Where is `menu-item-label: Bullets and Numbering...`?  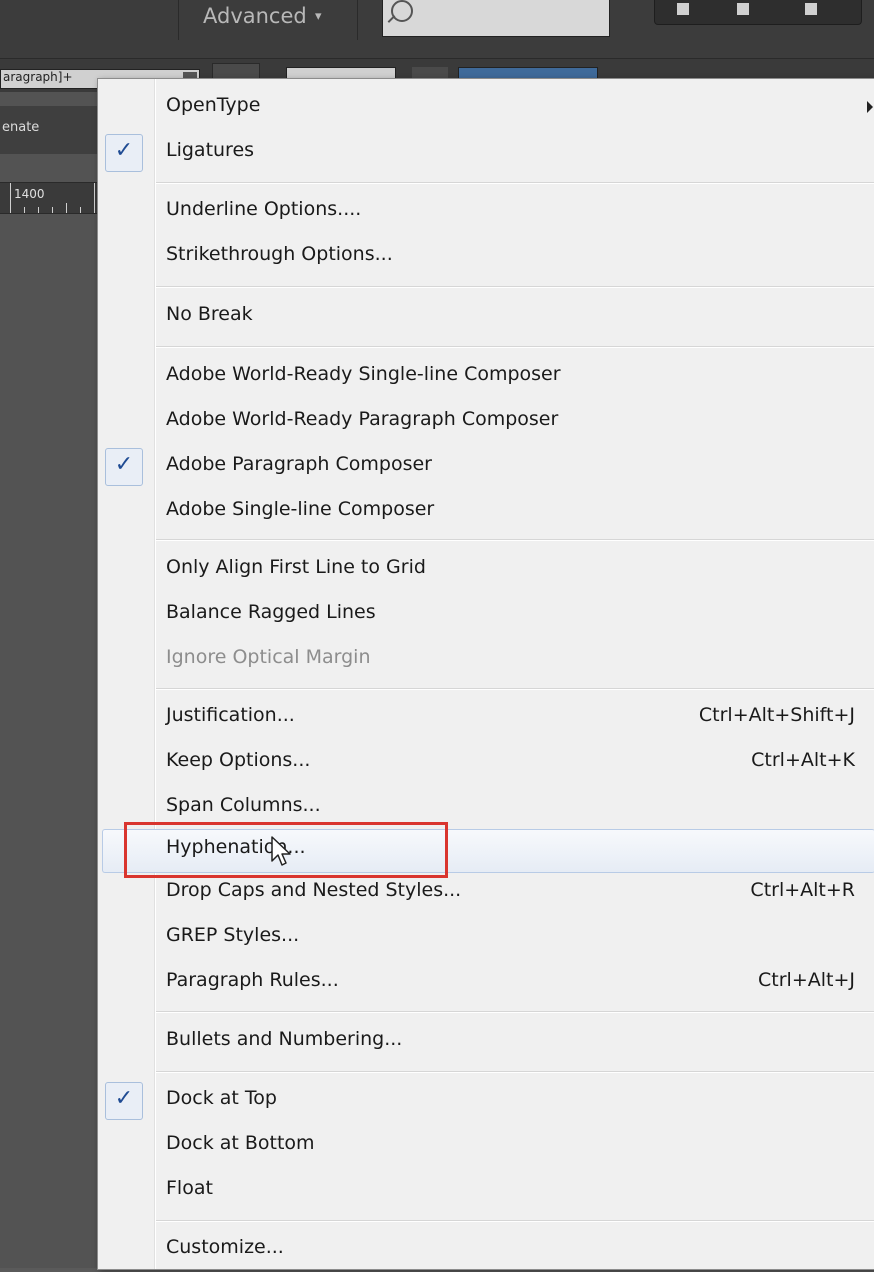 menu-item-label: Bullets and Numbering... is located at coordinates (284, 1039).